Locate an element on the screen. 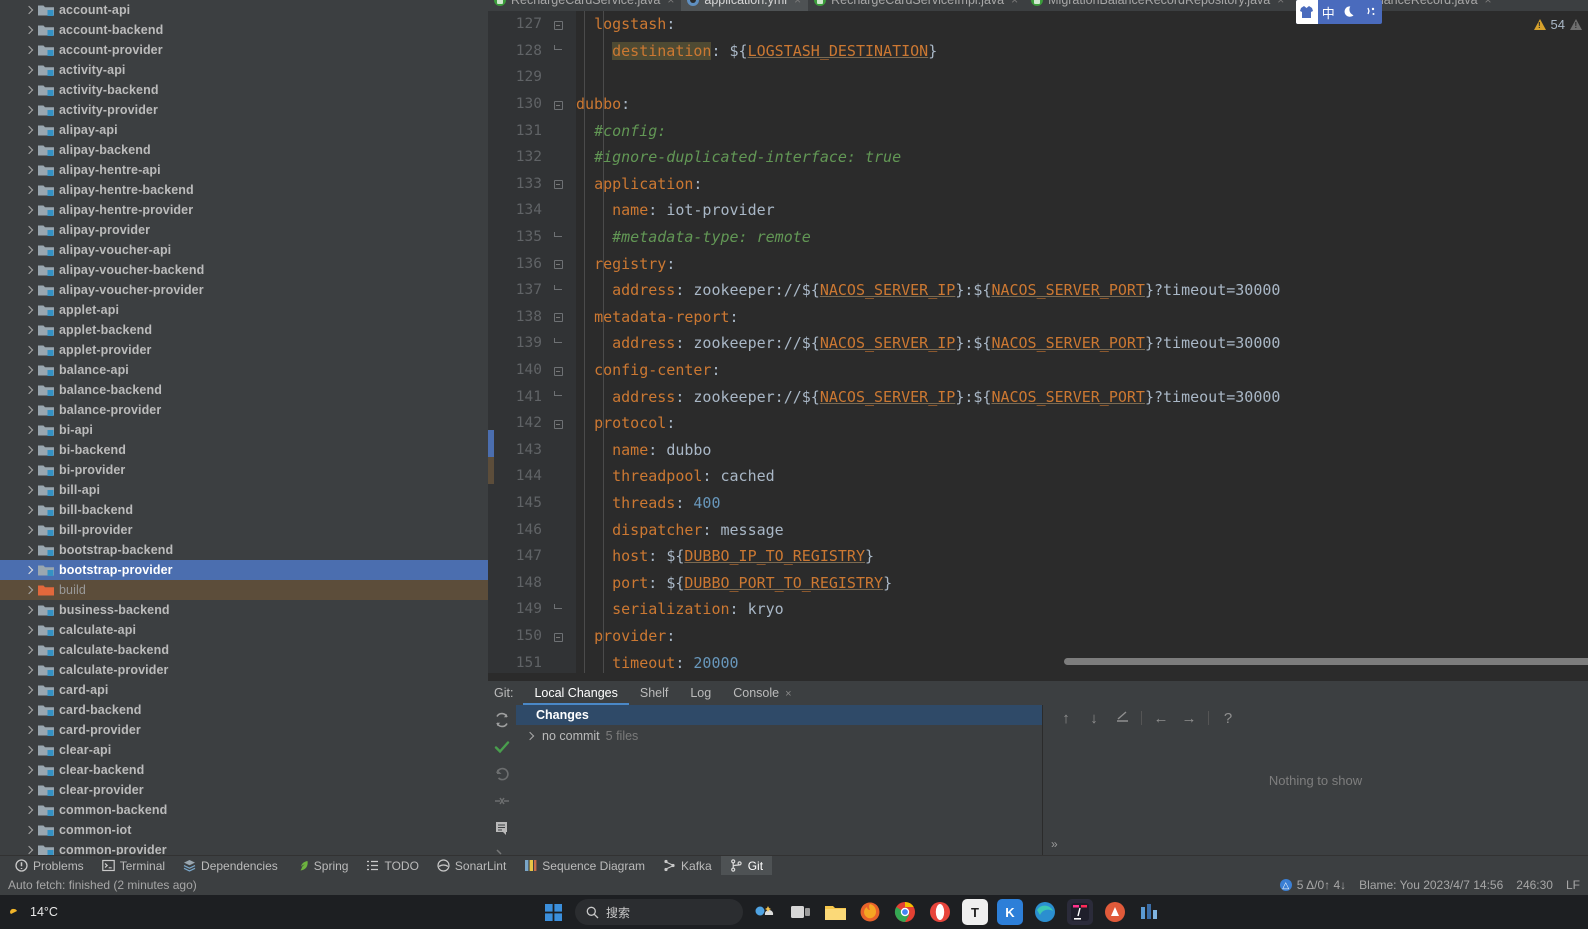  line-number: 139 is located at coordinates (518, 343).